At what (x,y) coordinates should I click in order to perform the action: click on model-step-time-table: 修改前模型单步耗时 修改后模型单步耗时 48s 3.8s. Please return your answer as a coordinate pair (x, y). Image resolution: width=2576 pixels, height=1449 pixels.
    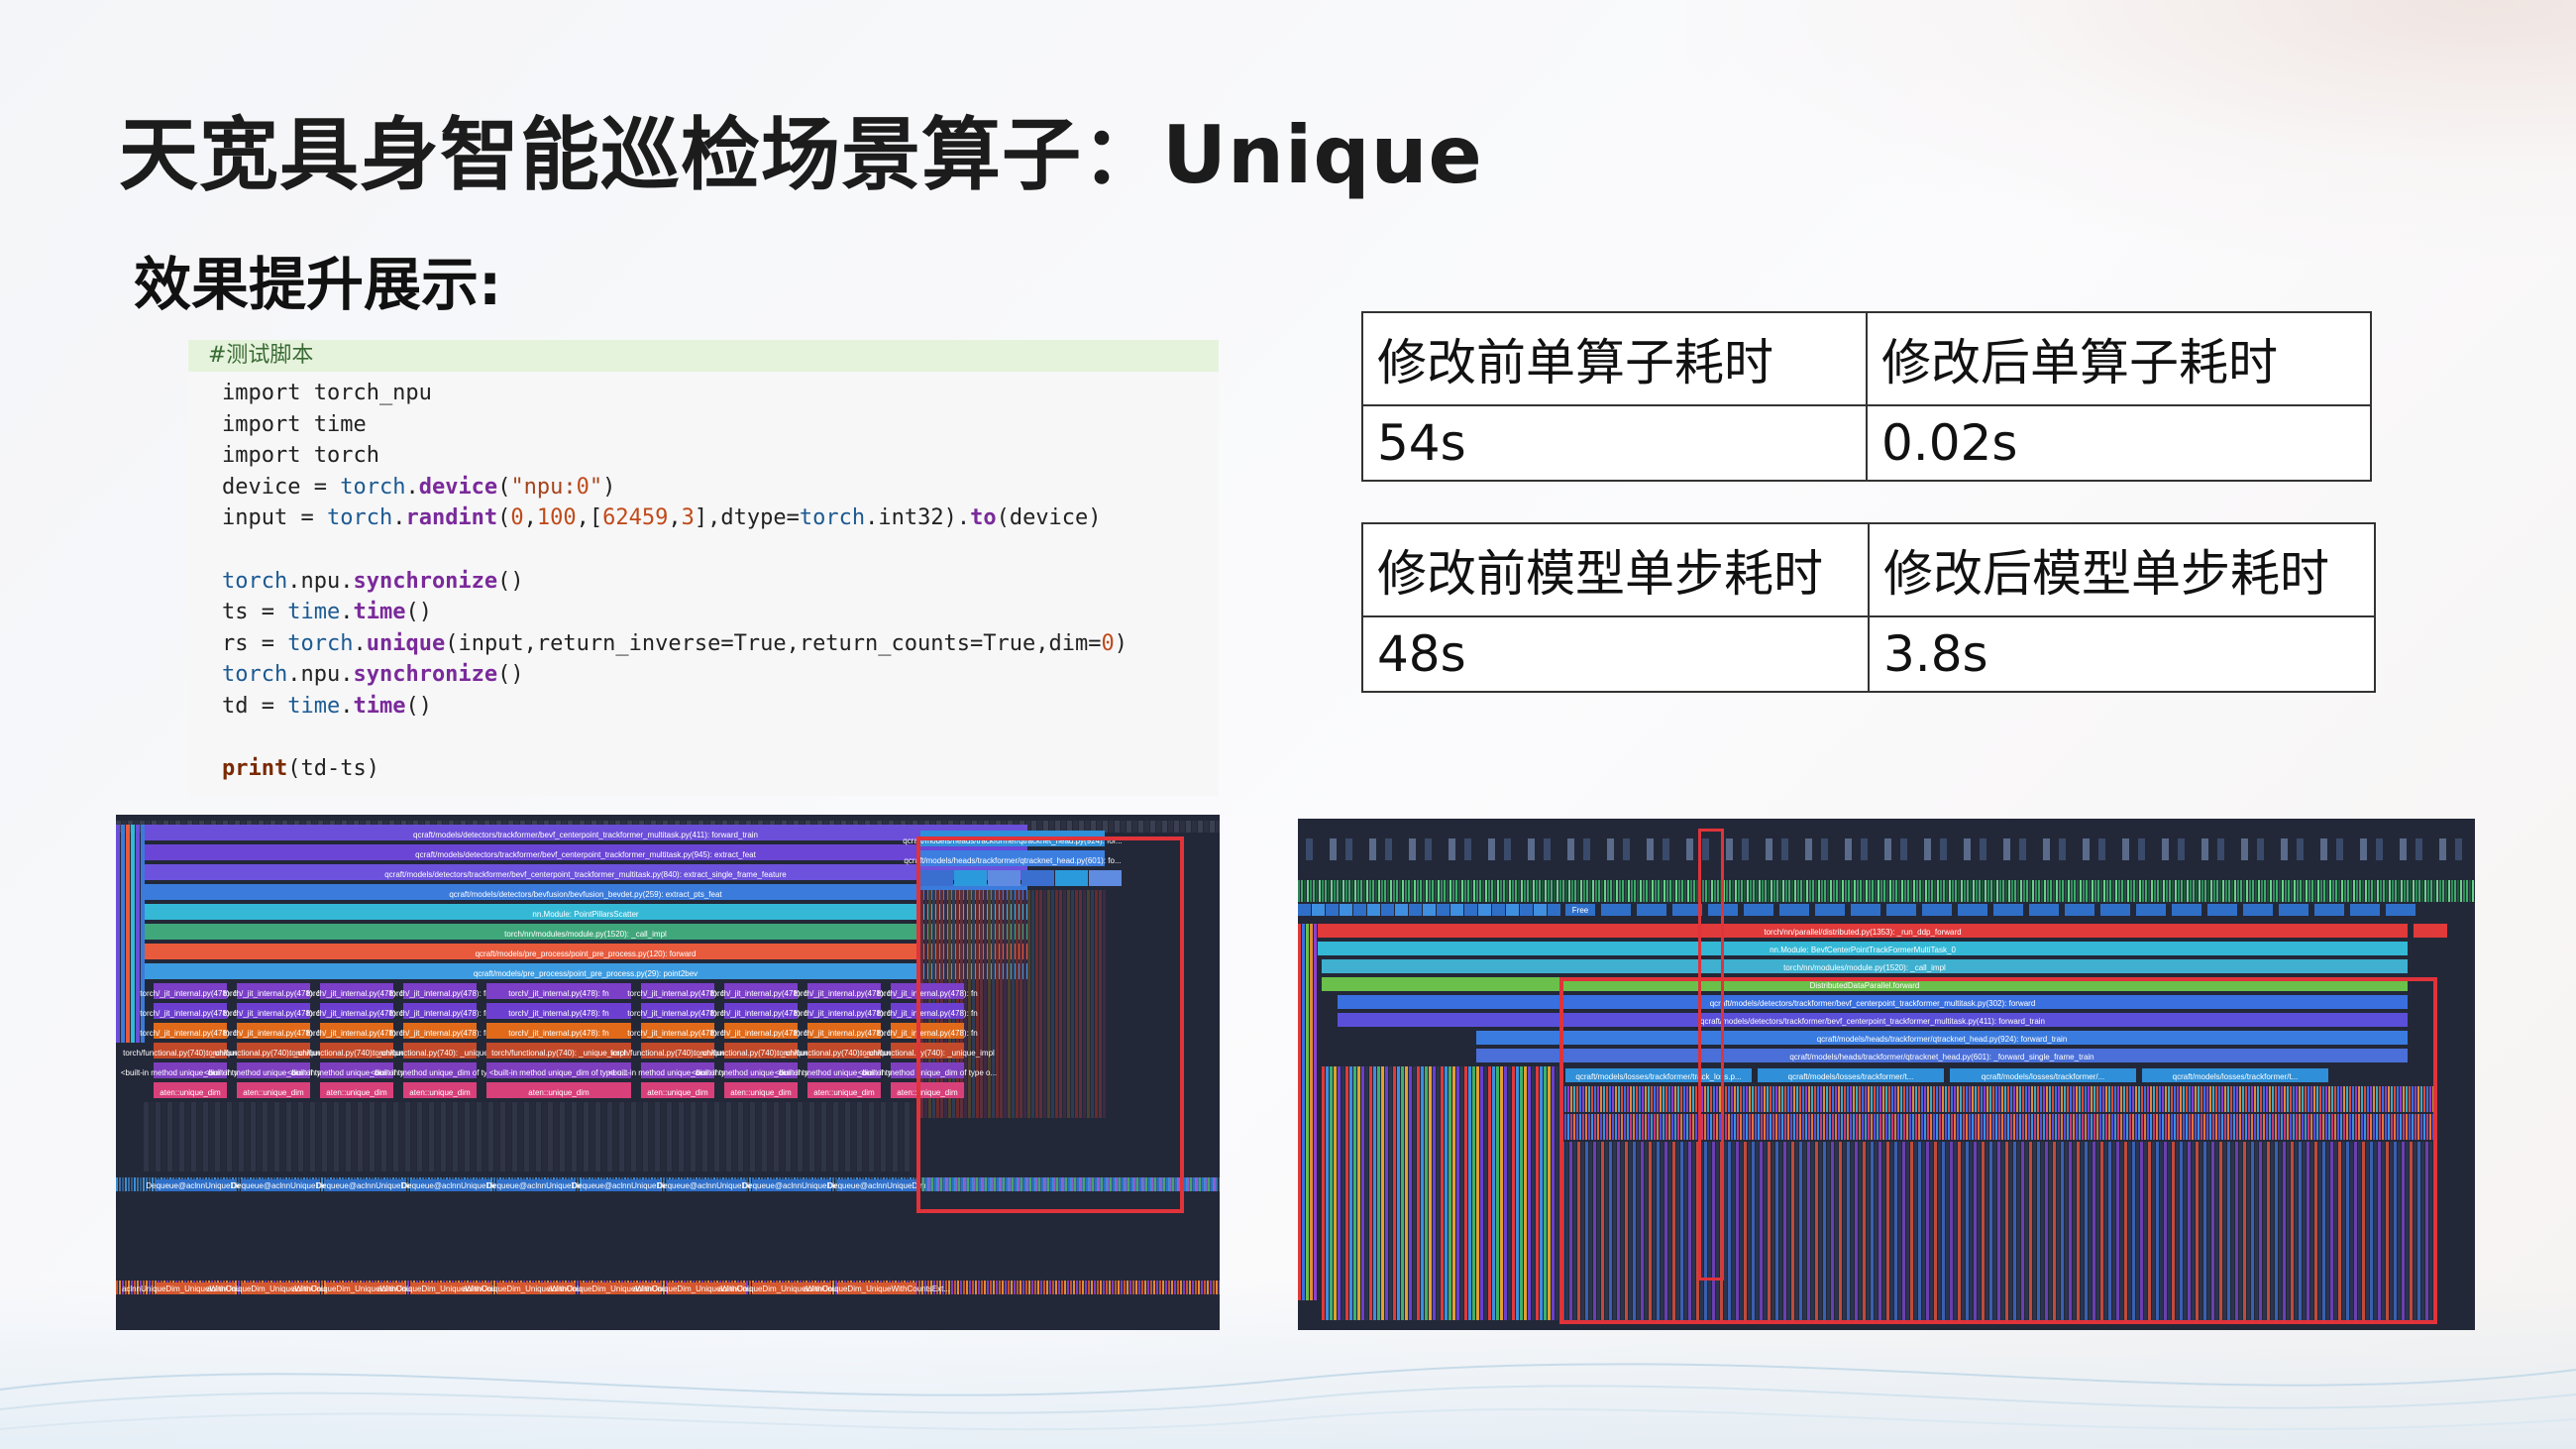
    Looking at the image, I should click on (1869, 608).